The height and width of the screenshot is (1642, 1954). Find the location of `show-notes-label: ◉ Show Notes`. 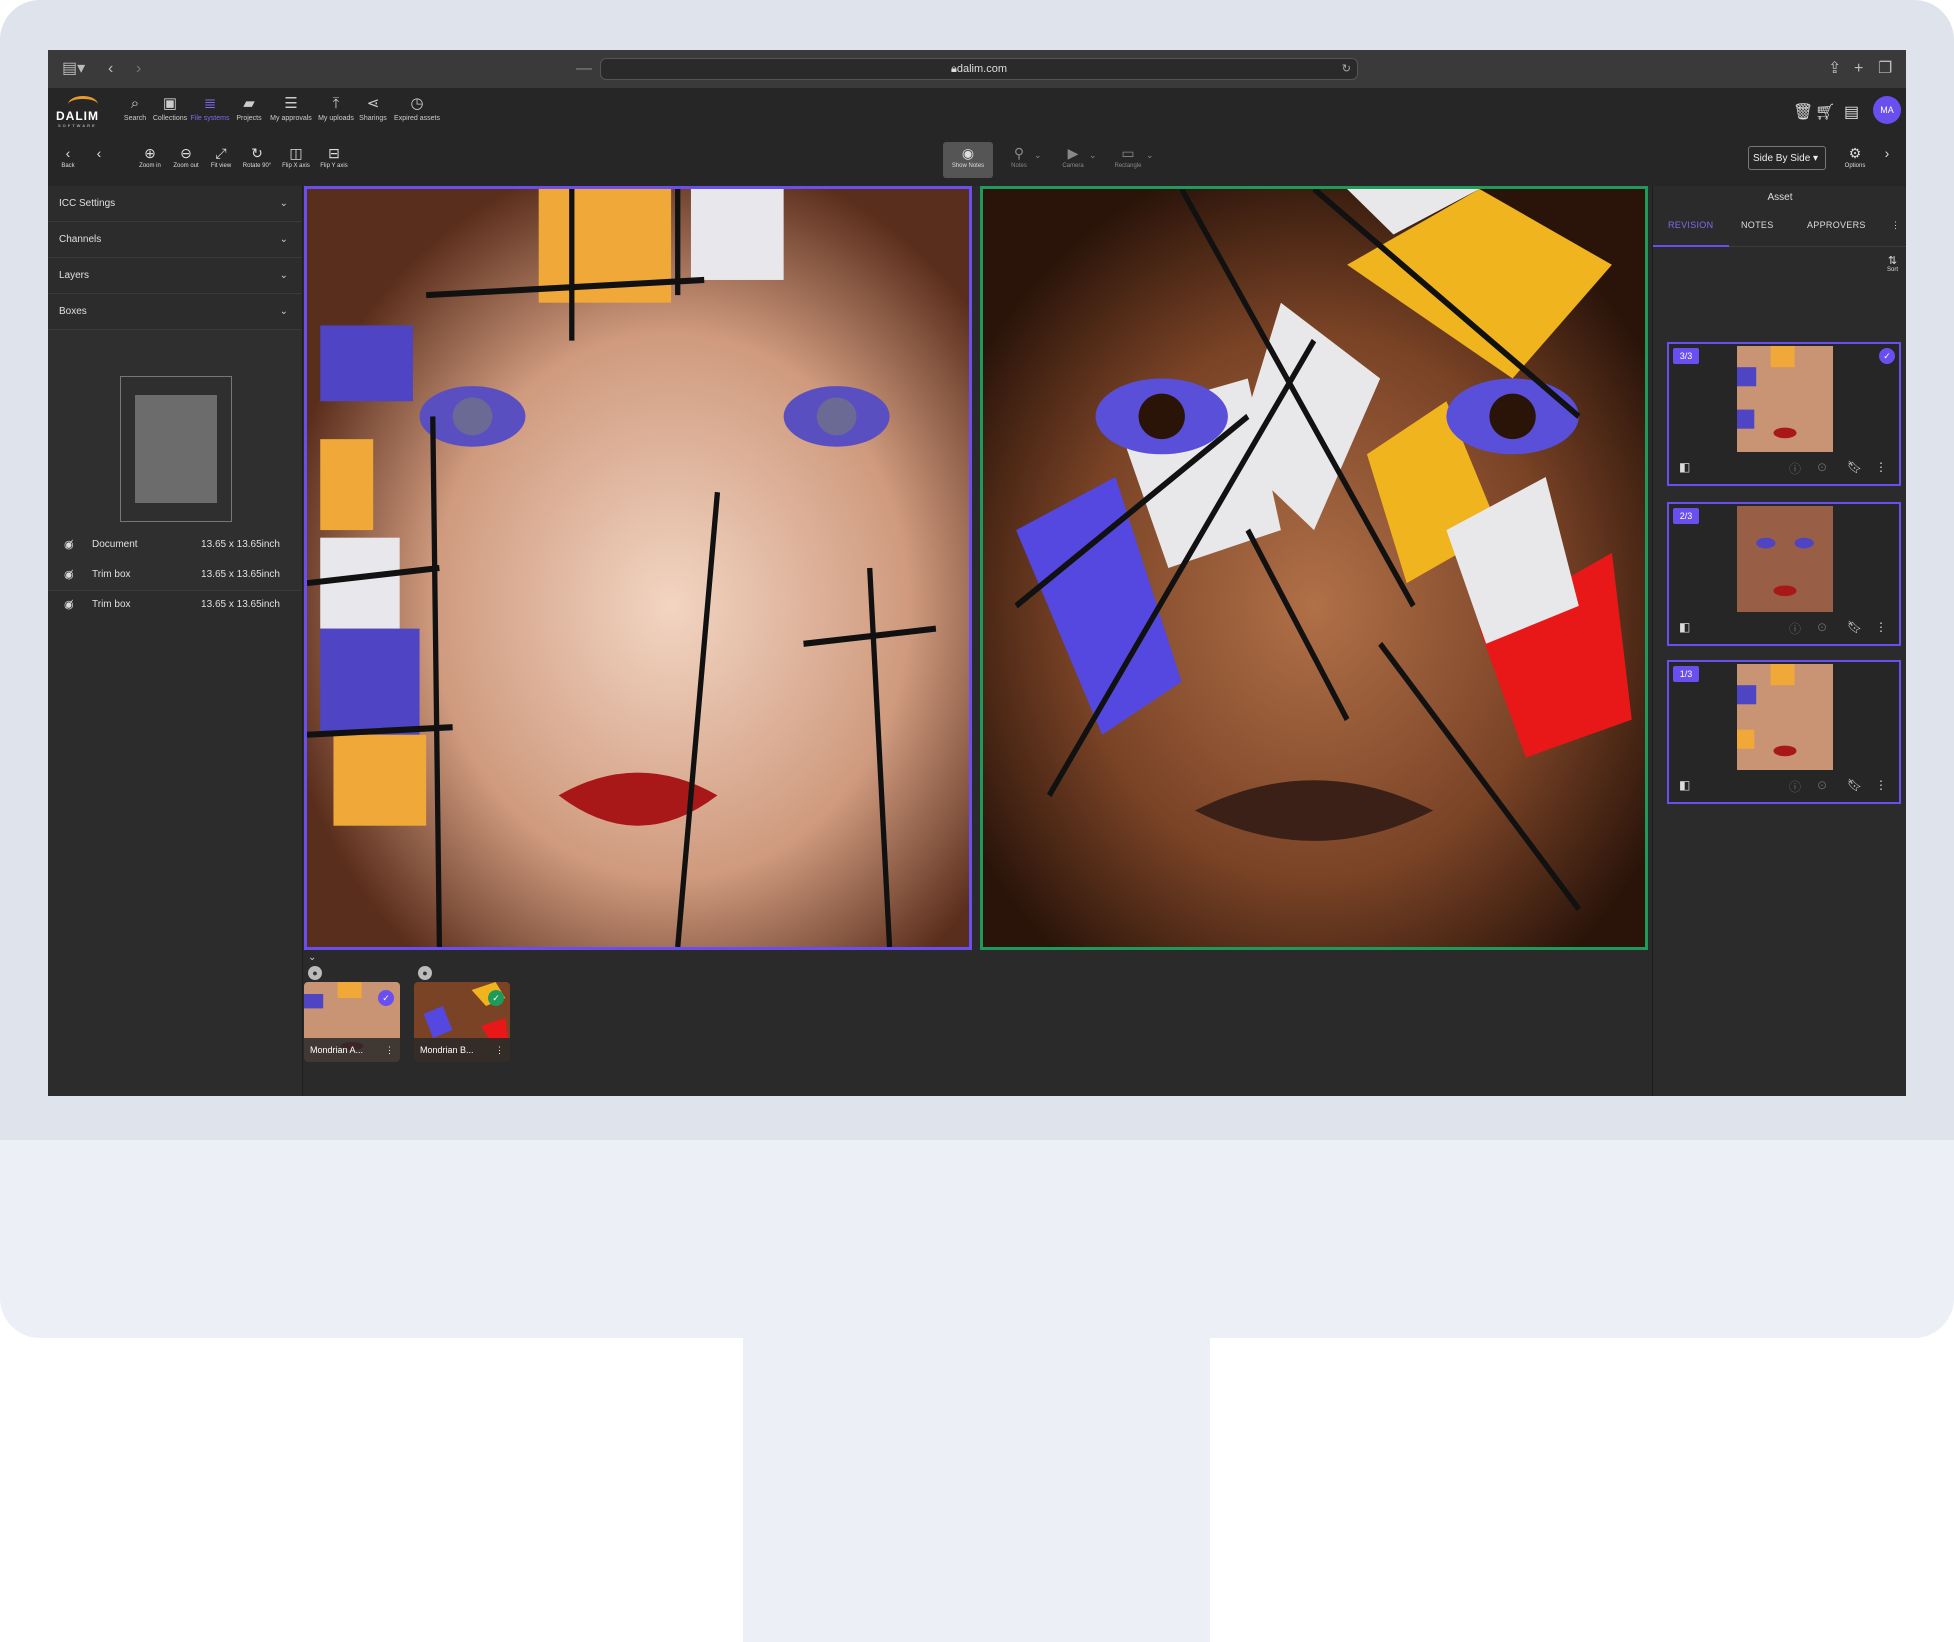

show-notes-label: ◉ Show Notes is located at coordinates (968, 156).